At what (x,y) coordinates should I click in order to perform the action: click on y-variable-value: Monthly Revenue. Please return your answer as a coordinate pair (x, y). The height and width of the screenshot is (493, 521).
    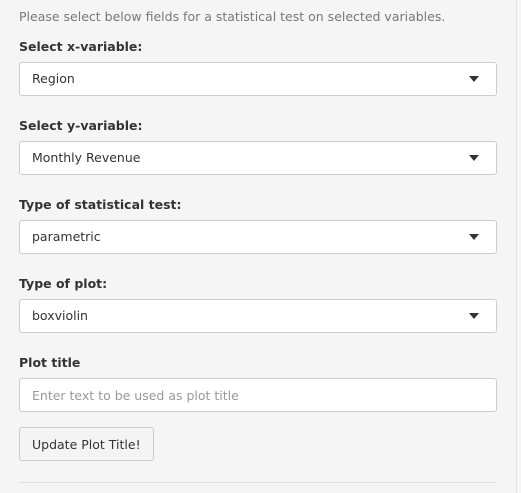
    Looking at the image, I should click on (86, 157).